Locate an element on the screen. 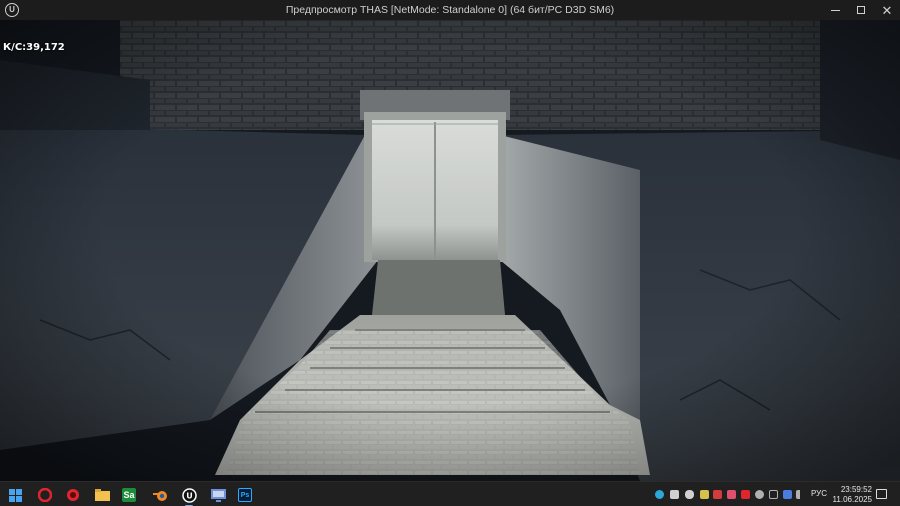 This screenshot has width=900, height=506. opera-browser-icon is located at coordinates (45, 495).